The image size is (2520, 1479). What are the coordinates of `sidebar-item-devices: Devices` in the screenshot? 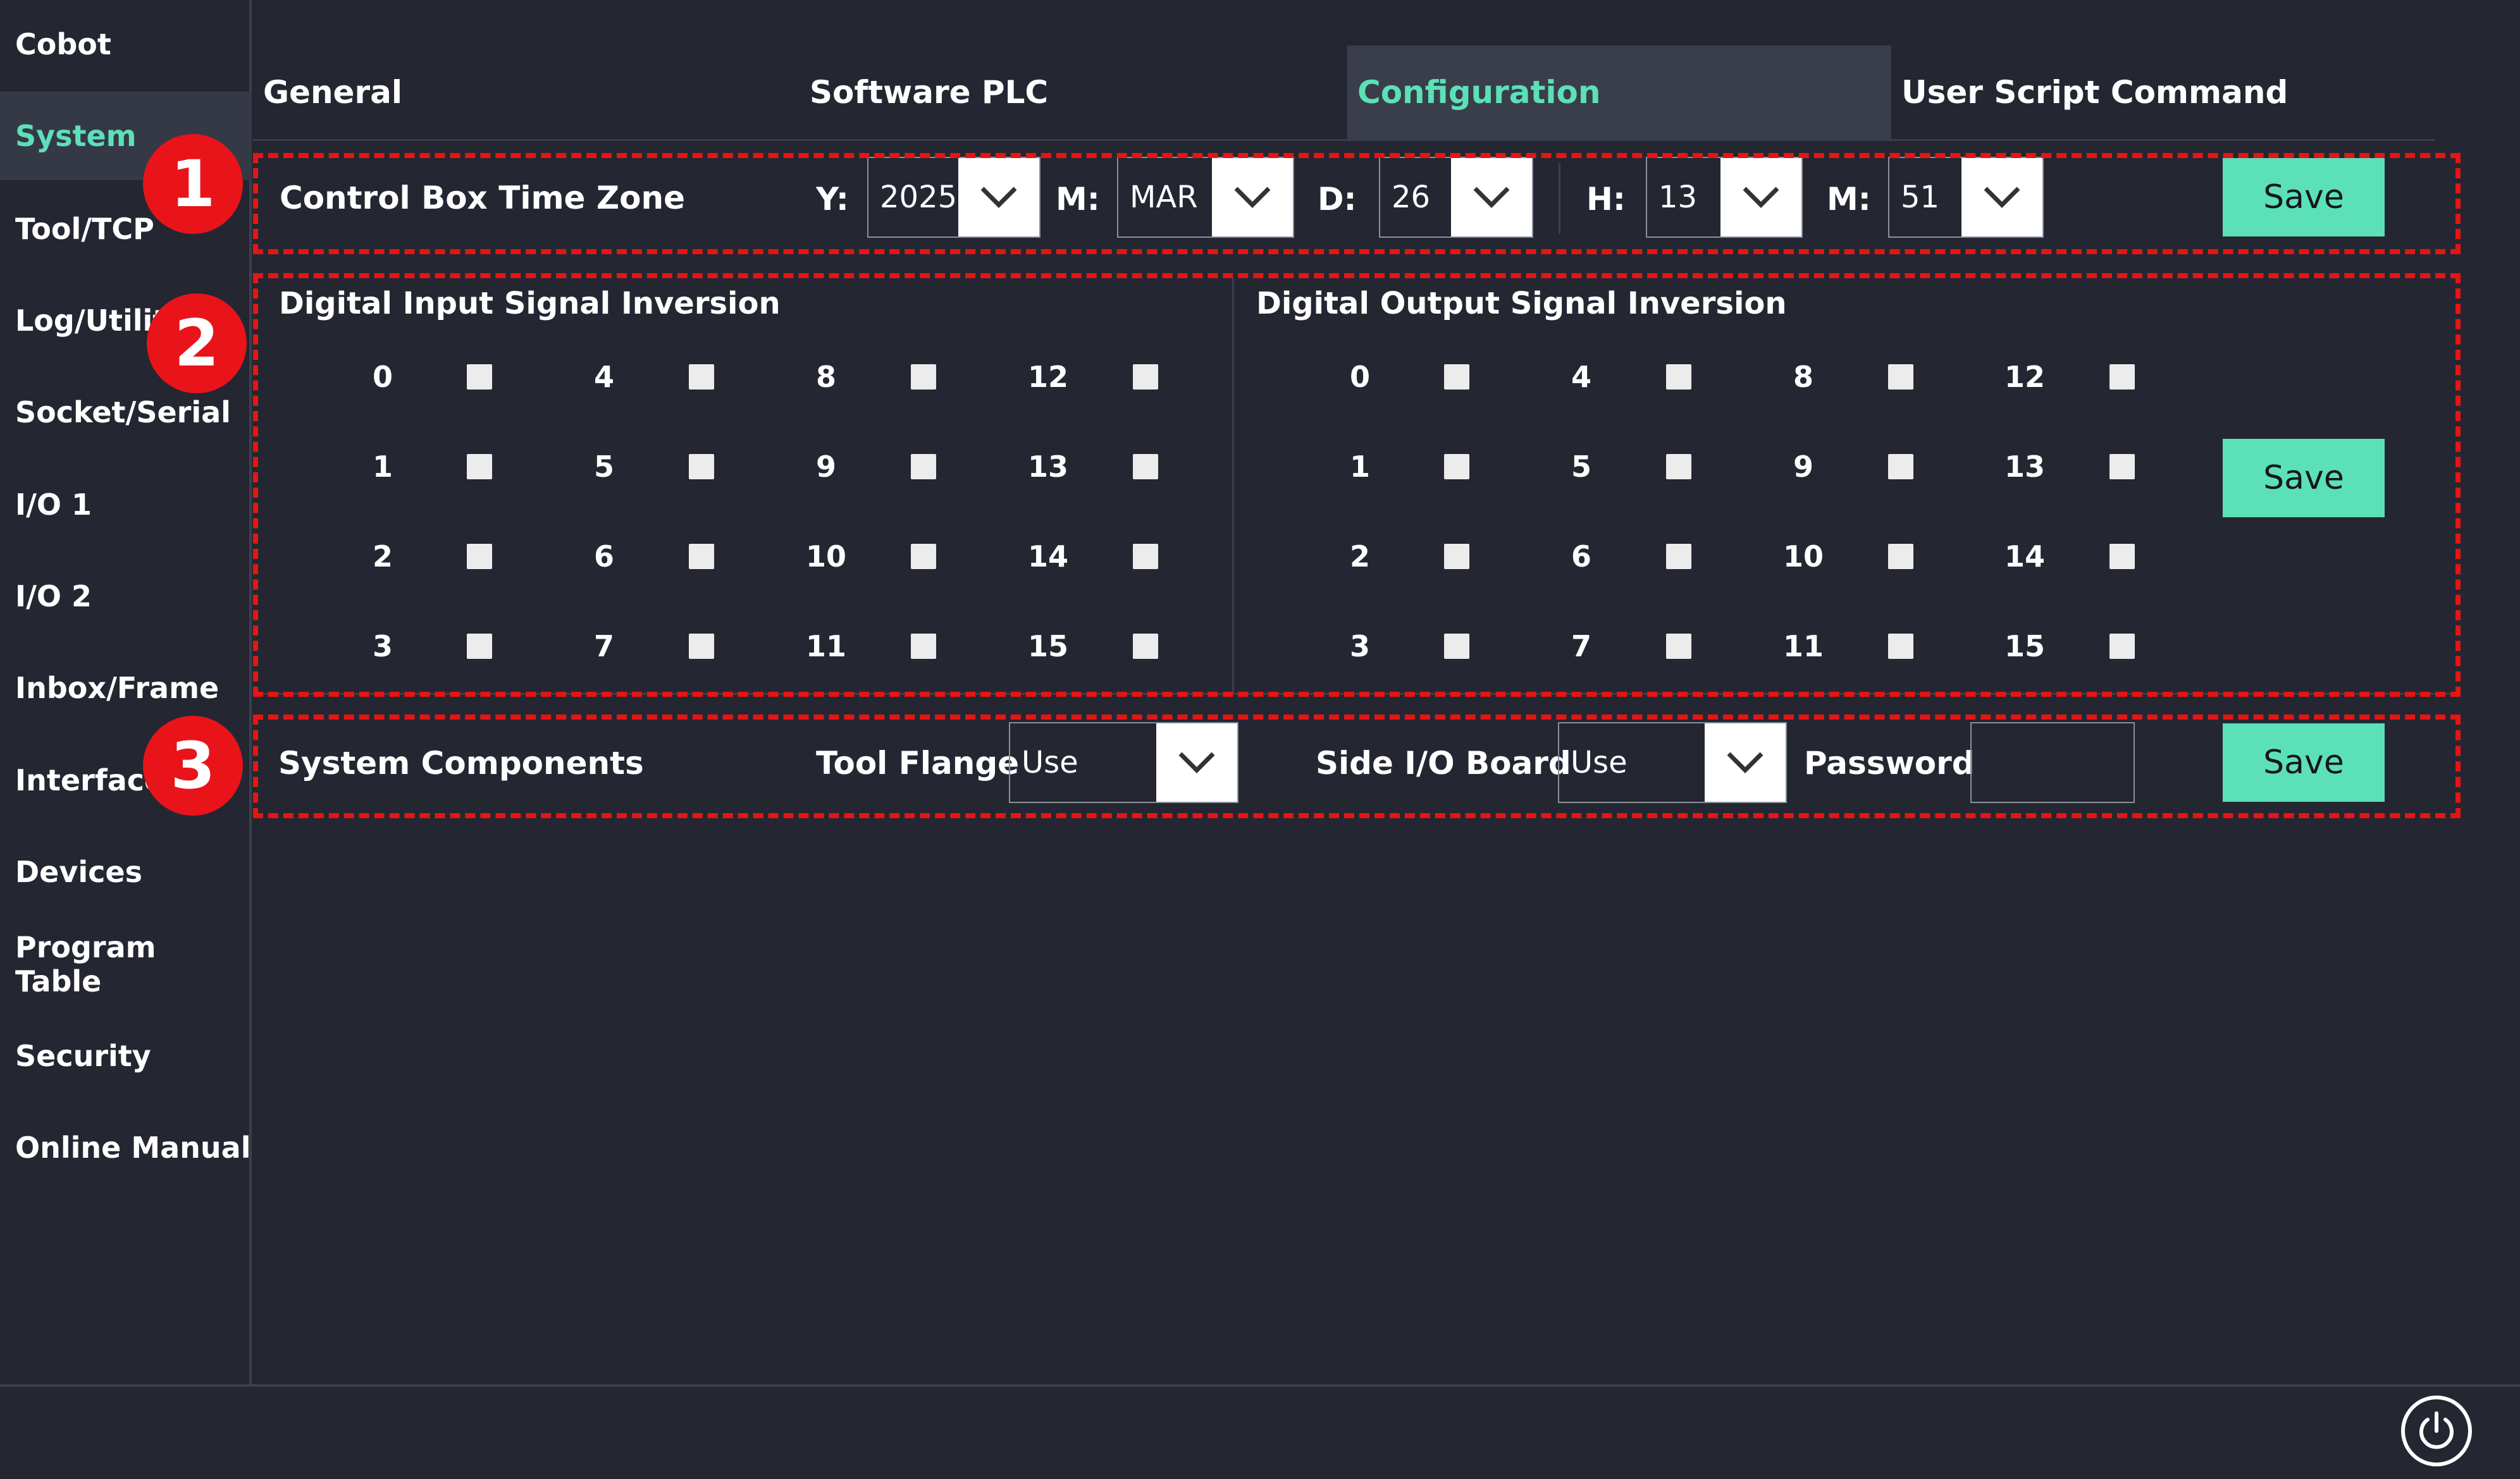 It's located at (126, 872).